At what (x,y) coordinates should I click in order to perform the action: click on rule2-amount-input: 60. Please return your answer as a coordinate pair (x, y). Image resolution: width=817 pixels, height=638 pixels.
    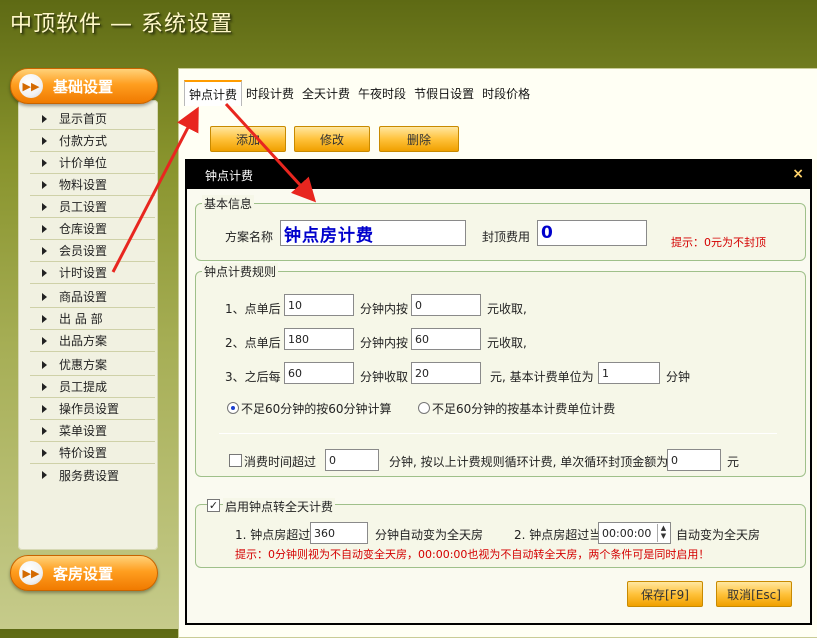
    Looking at the image, I should click on (446, 339).